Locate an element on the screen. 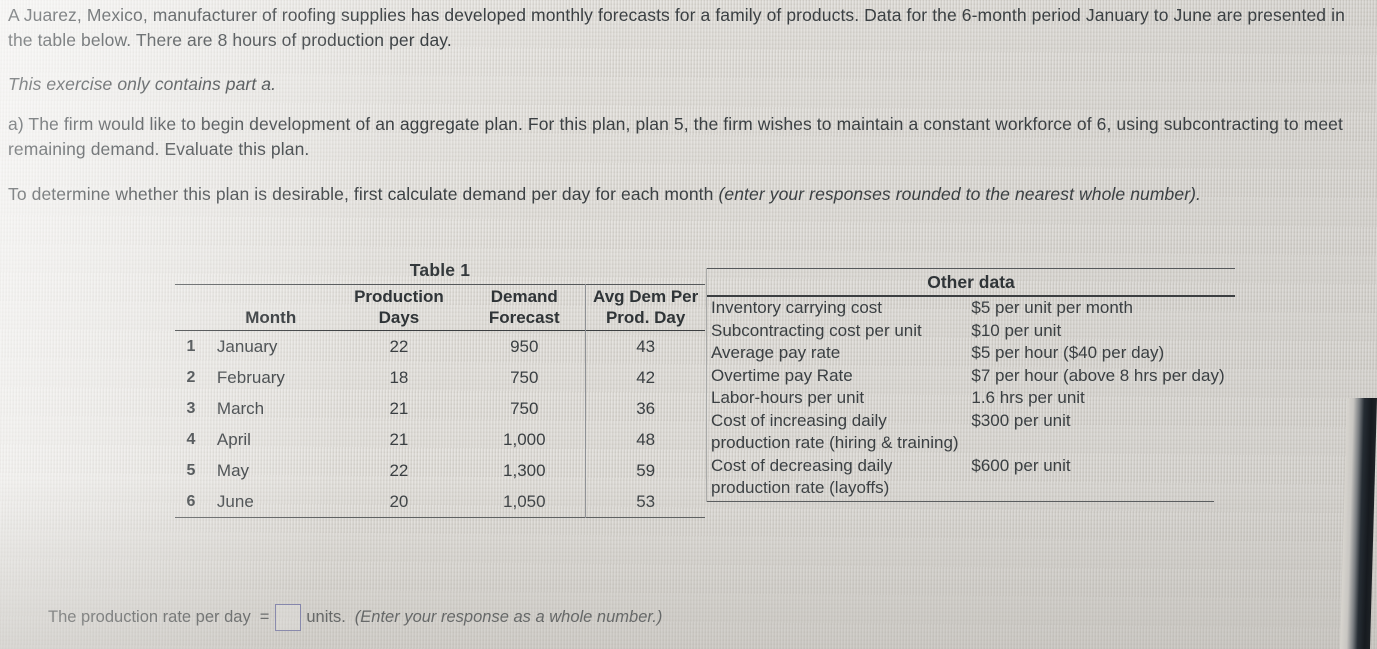 The height and width of the screenshot is (649, 1377). row-production-days: 20 is located at coordinates (399, 501).